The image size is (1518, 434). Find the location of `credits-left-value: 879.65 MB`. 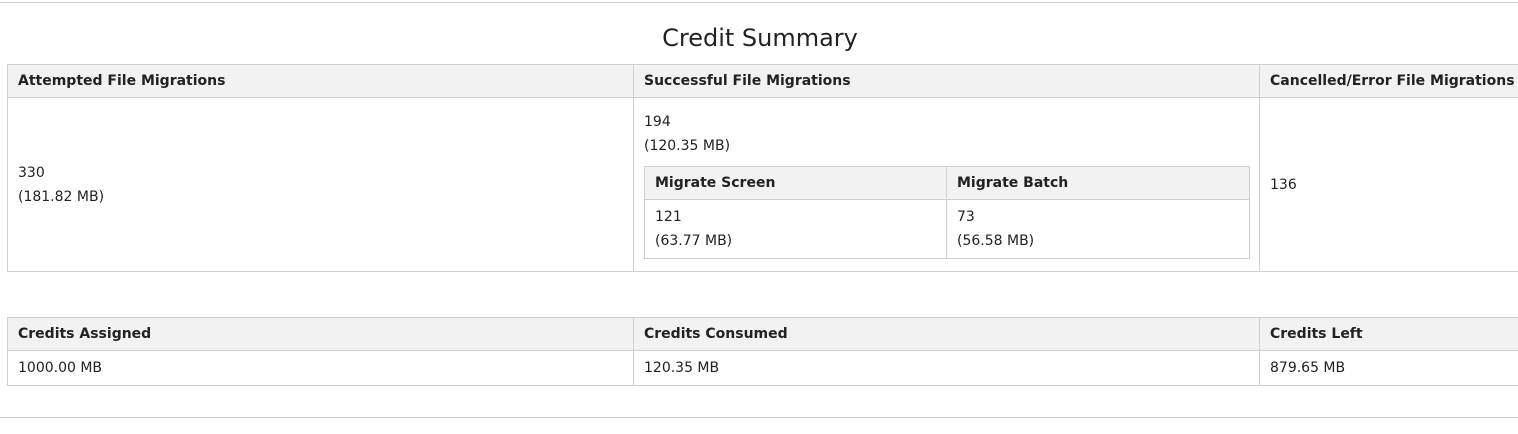

credits-left-value: 879.65 MB is located at coordinates (1388, 368).